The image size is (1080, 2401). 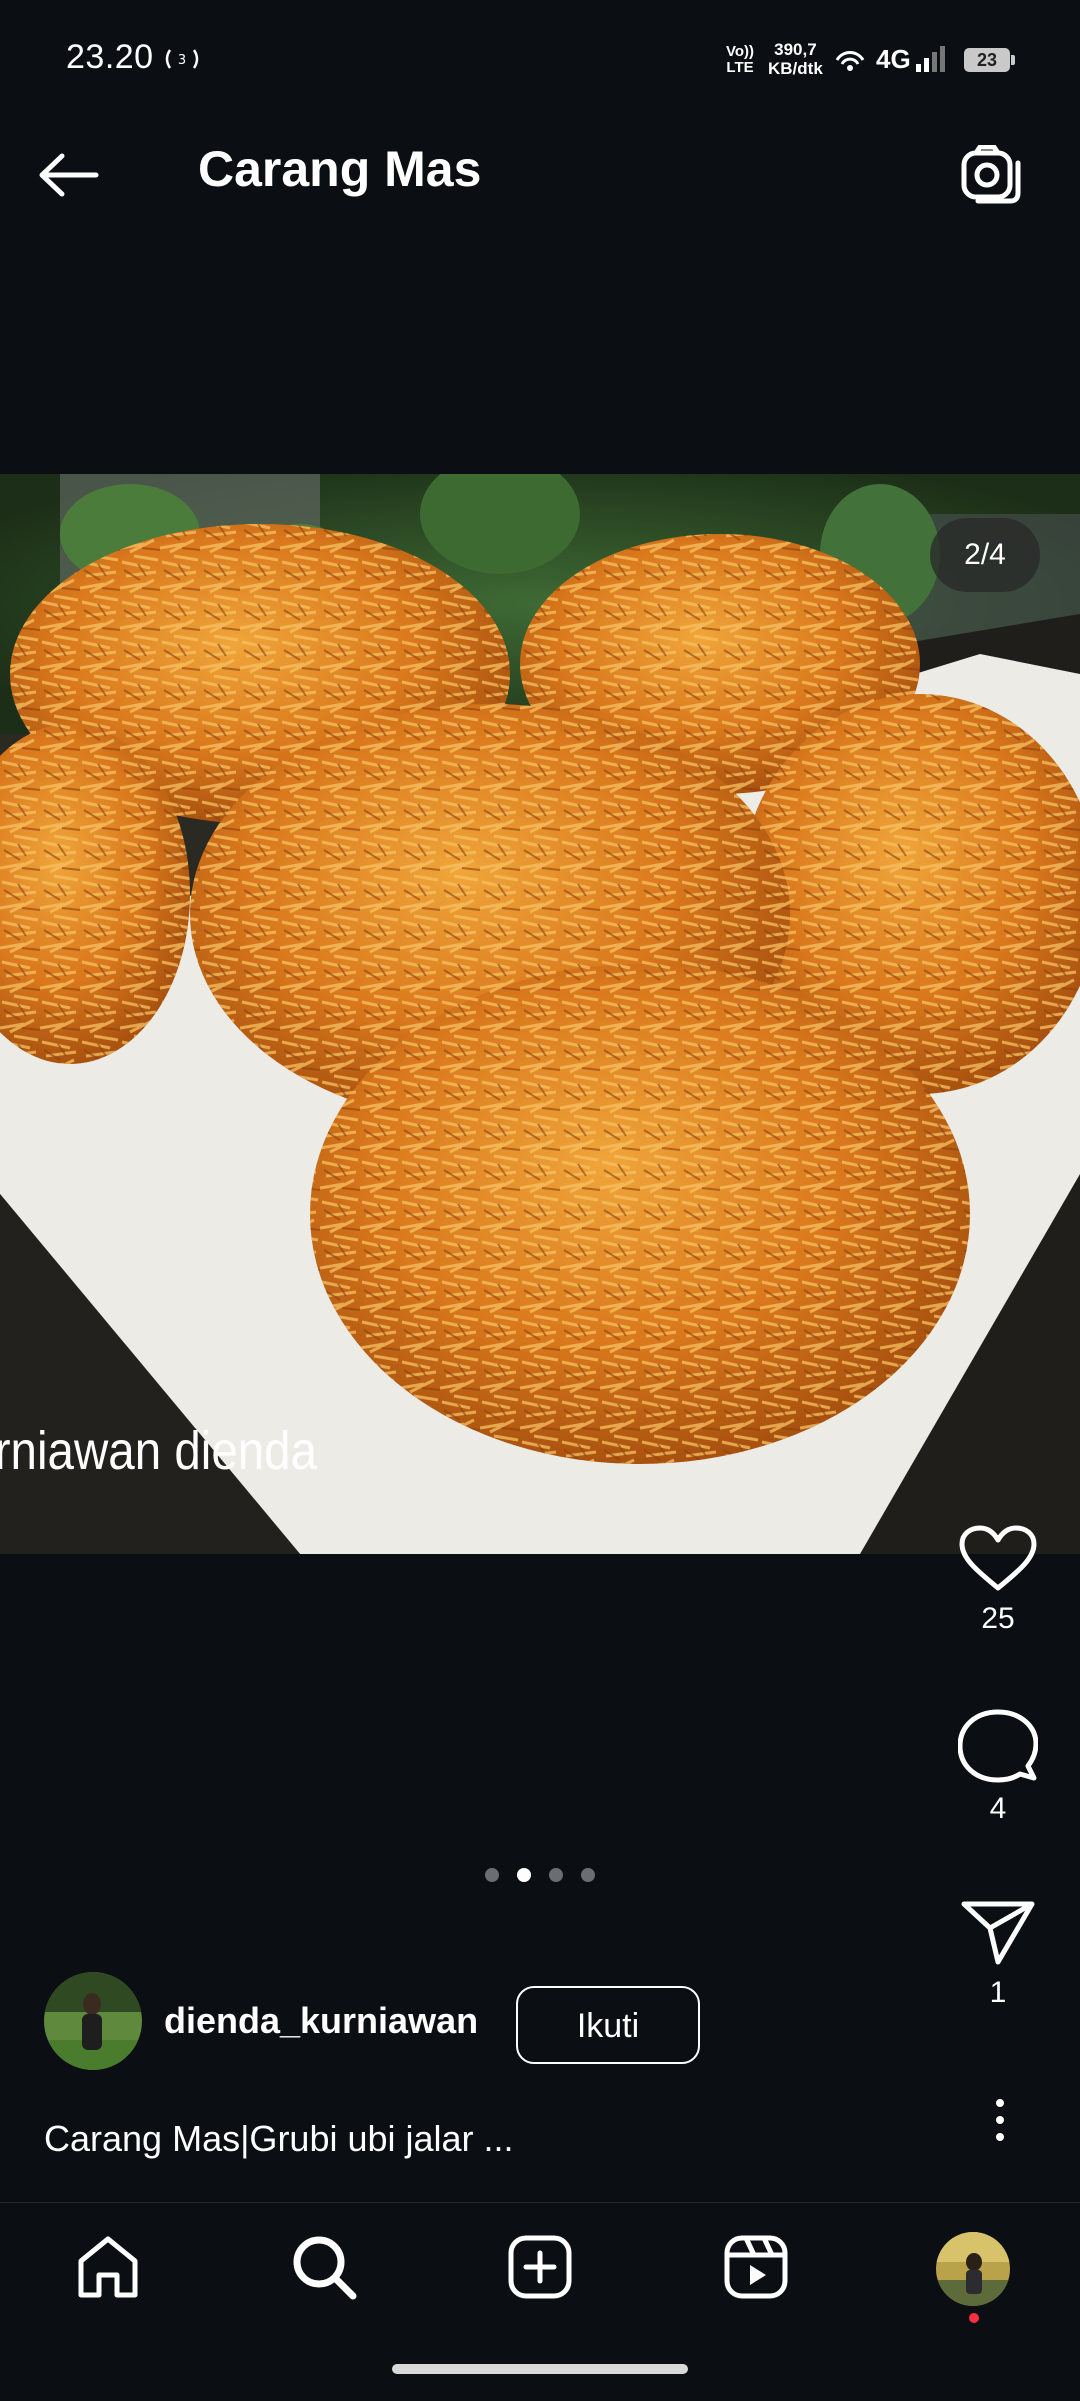 What do you see at coordinates (540, 2369) in the screenshot?
I see `home-indicator` at bounding box center [540, 2369].